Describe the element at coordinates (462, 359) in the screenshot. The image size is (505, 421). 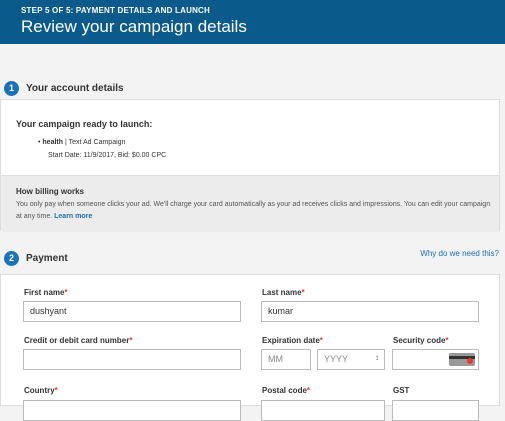
I see `card-back-icon` at that location.